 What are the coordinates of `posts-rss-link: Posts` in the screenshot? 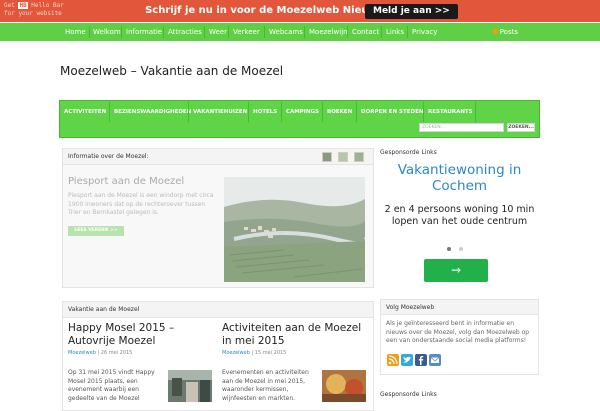 It's located at (505, 32).